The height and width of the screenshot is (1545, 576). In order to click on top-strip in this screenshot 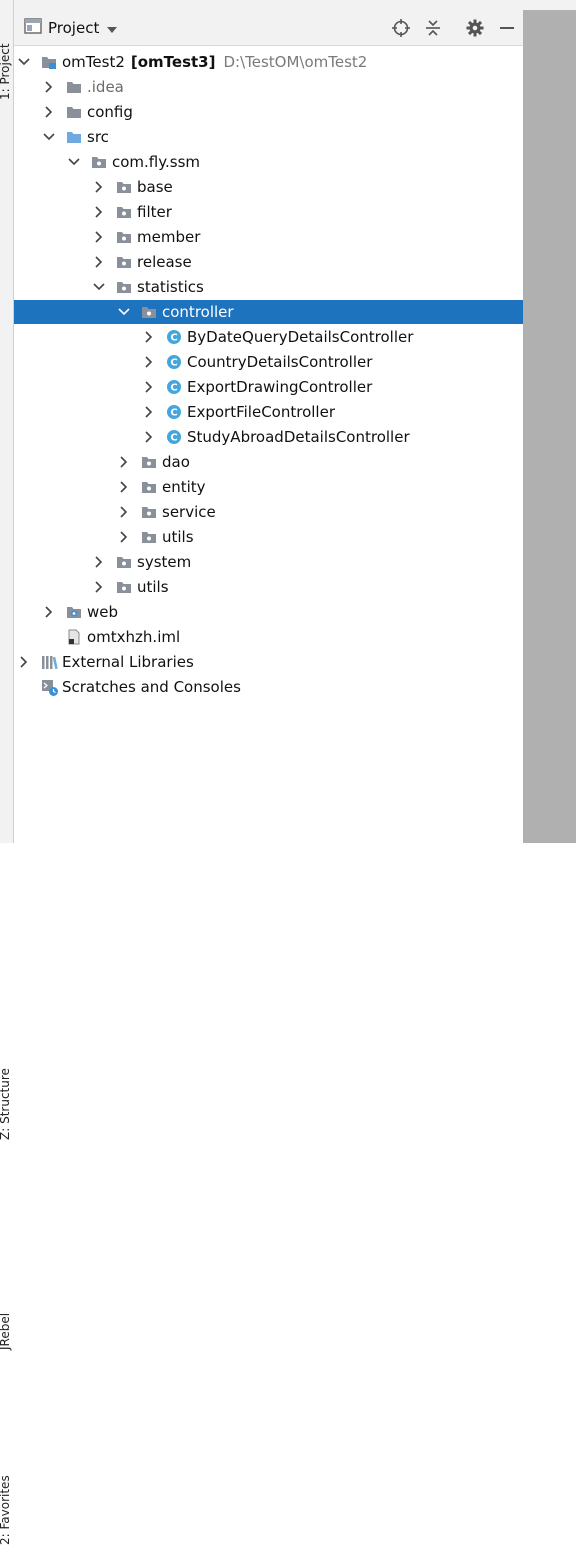, I will do `click(288, 5)`.